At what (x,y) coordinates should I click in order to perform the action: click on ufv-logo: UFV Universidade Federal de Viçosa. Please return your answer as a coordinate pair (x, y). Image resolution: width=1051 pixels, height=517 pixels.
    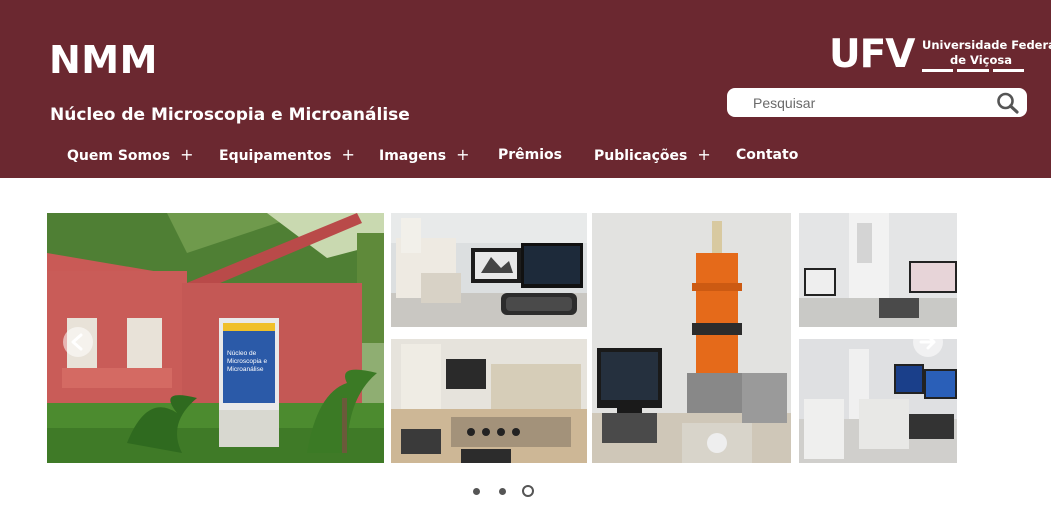
    Looking at the image, I should click on (940, 54).